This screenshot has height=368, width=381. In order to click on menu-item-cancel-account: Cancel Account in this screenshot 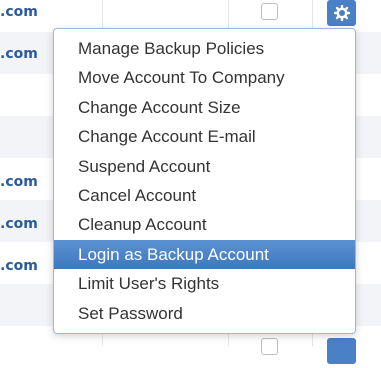, I will do `click(204, 195)`.